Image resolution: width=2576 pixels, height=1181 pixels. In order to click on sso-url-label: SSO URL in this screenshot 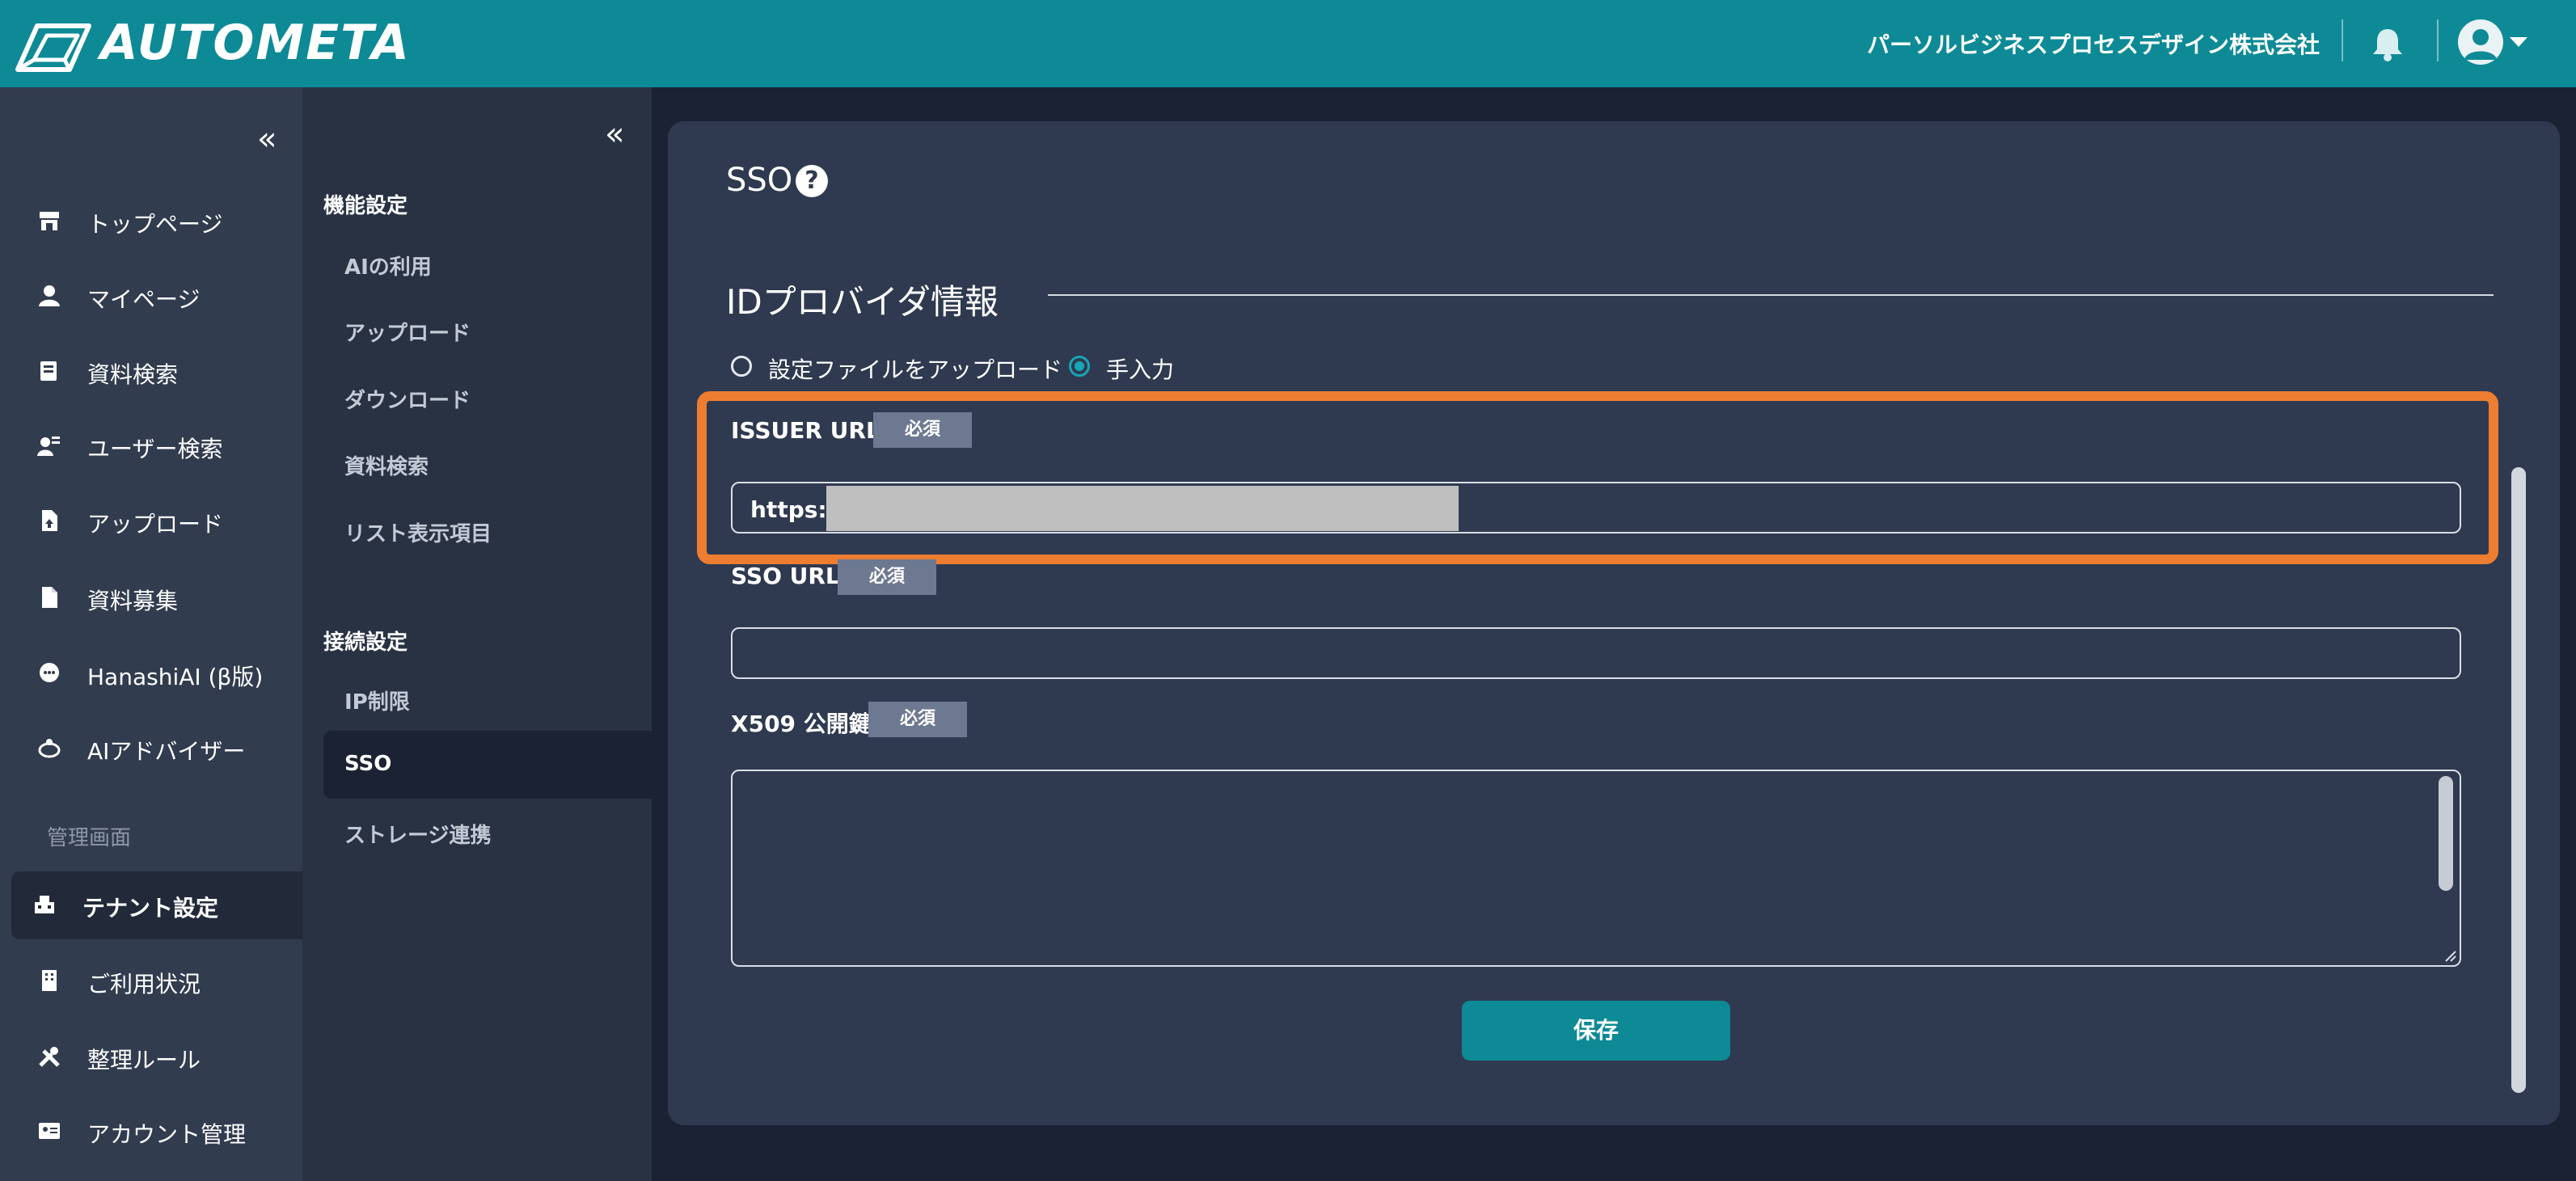, I will do `click(785, 576)`.